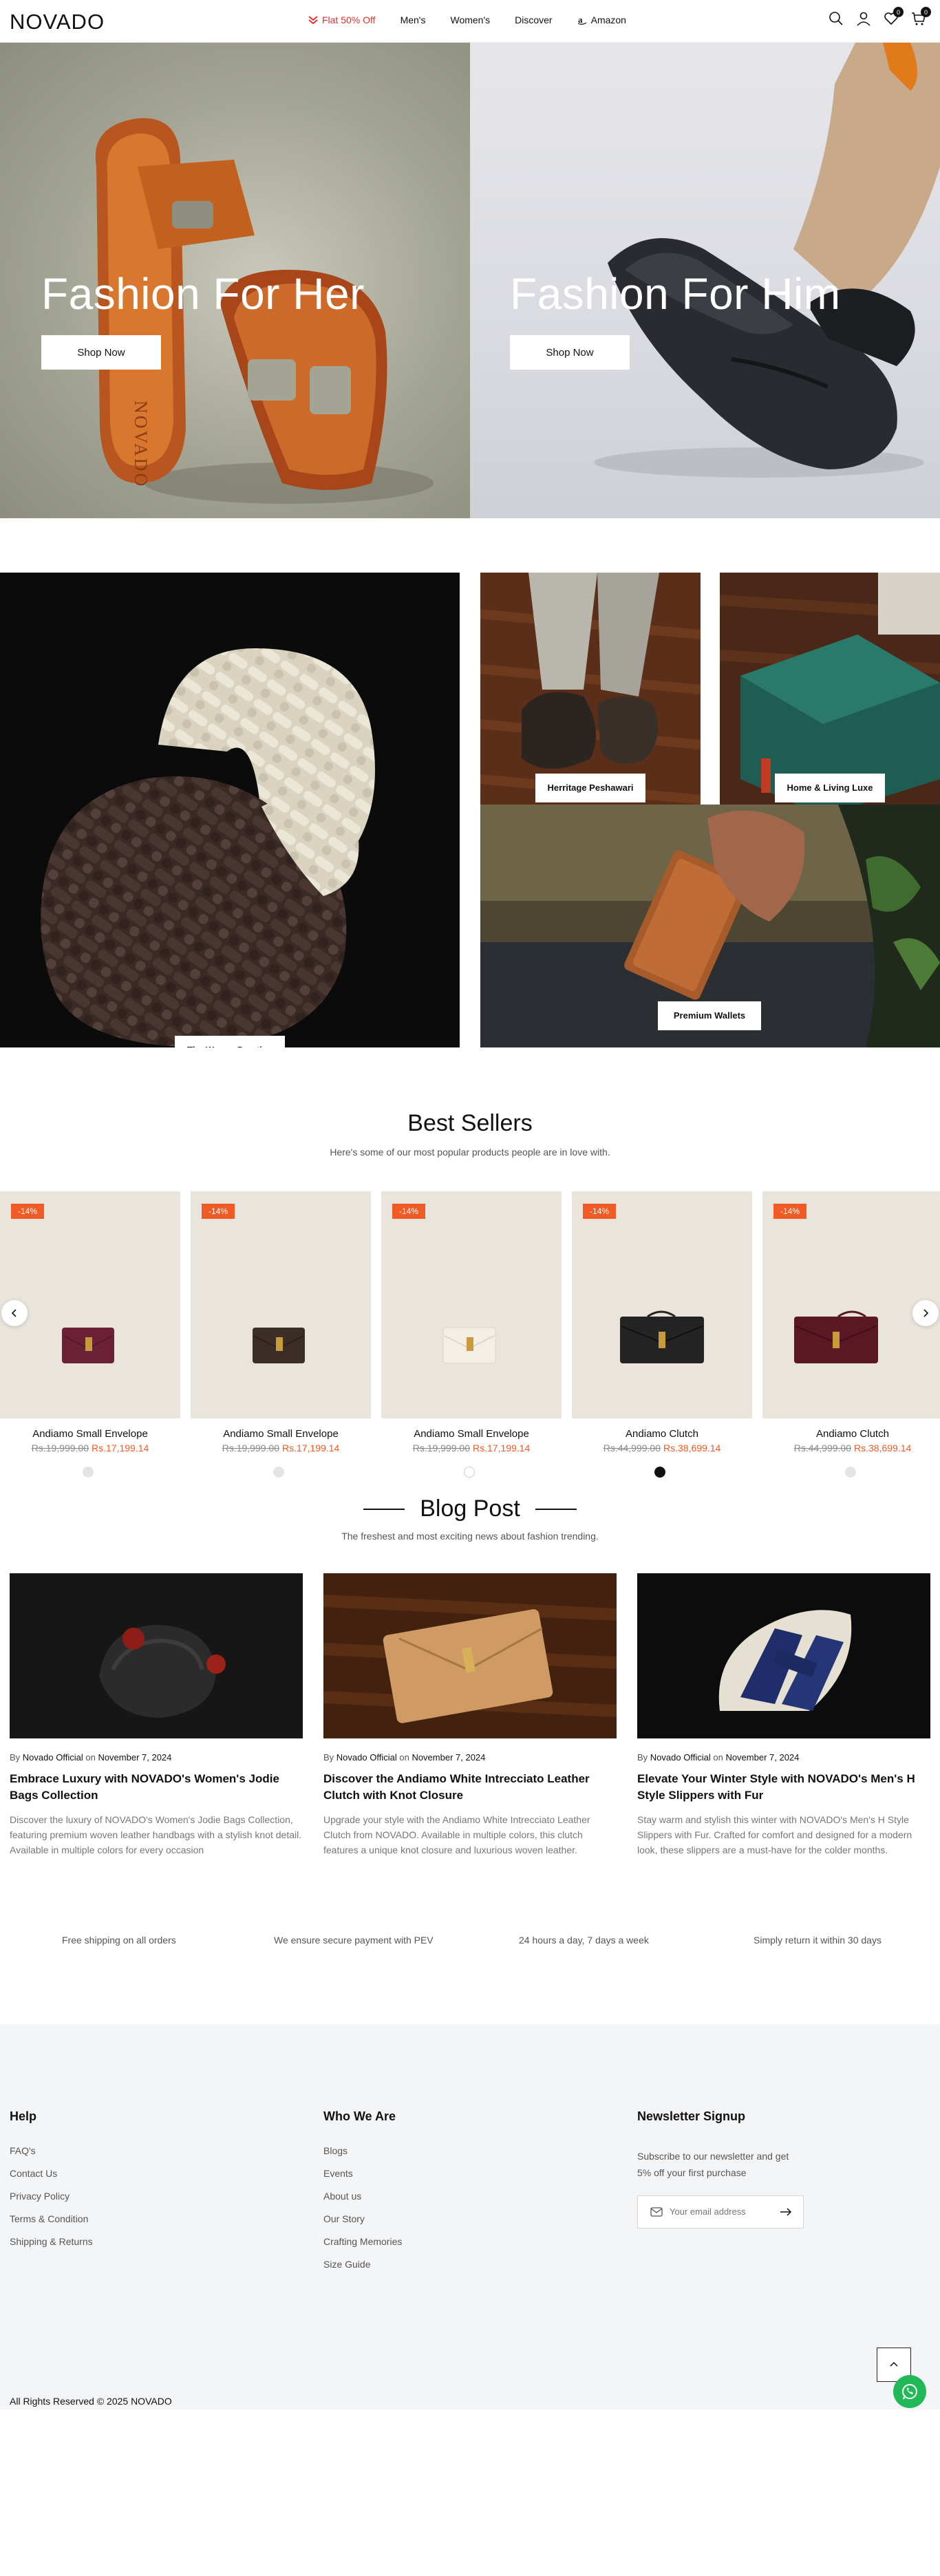 Image resolution: width=940 pixels, height=2576 pixels. What do you see at coordinates (584, 1940) in the screenshot?
I see `feature-support: 24 hours a day, 7 days a week` at bounding box center [584, 1940].